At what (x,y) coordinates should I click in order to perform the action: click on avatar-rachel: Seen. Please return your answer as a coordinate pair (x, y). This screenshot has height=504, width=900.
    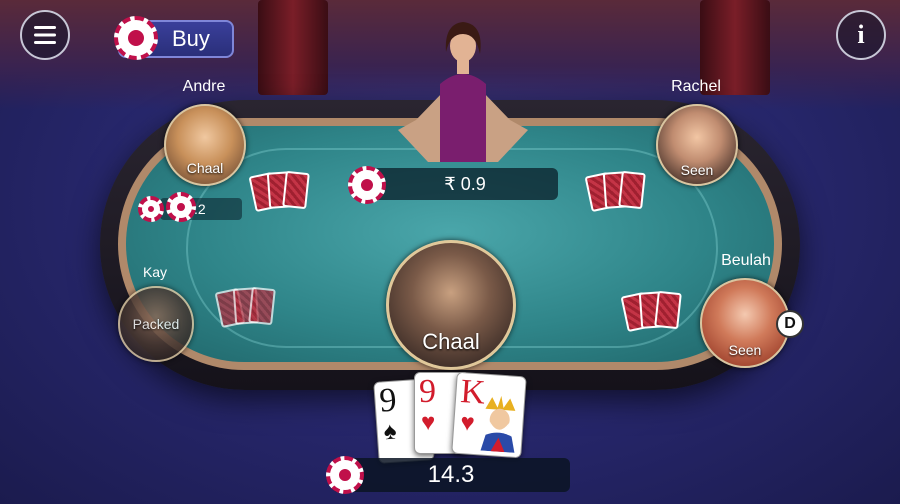
    Looking at the image, I should click on (697, 145).